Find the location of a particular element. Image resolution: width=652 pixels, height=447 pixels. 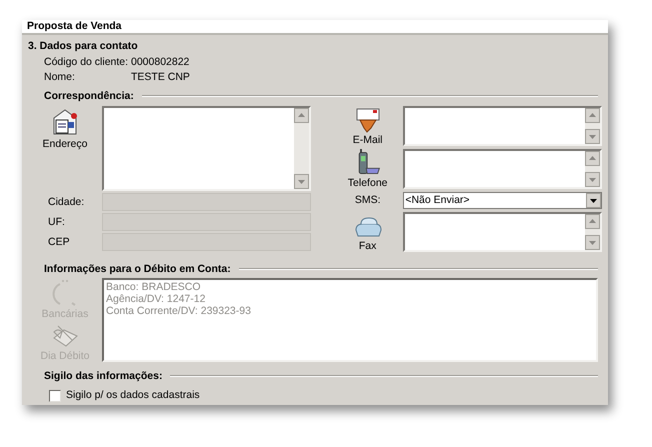

info-line: Banco: BRADESCO is located at coordinates (154, 287).